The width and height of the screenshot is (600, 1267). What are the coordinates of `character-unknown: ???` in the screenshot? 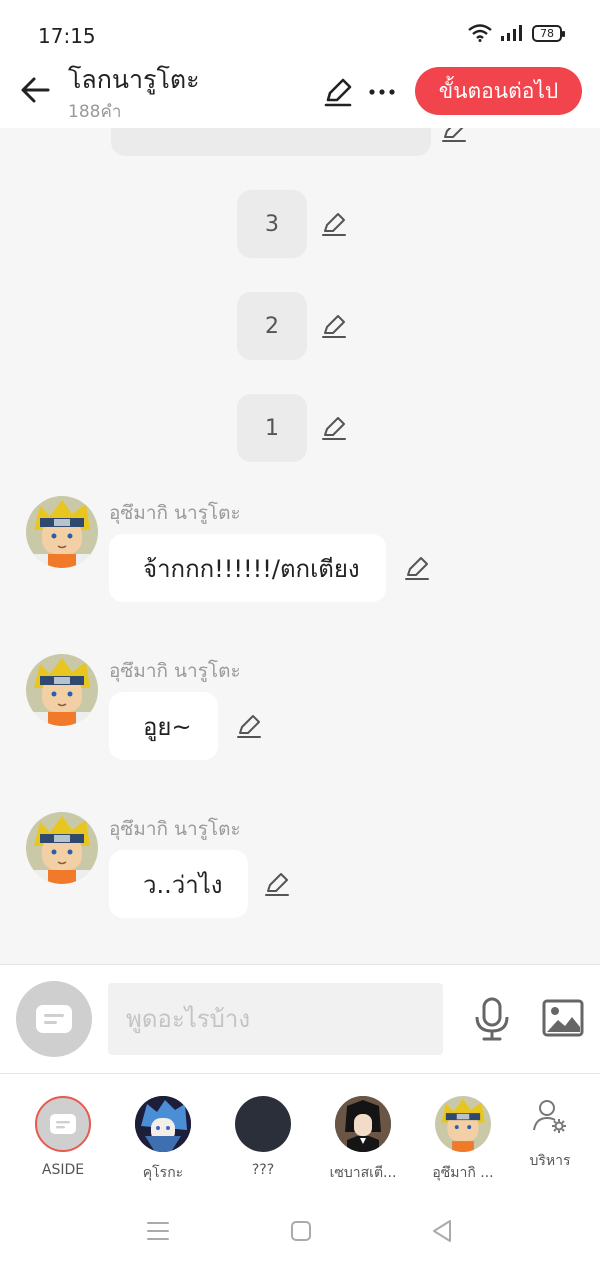 It's located at (263, 1137).